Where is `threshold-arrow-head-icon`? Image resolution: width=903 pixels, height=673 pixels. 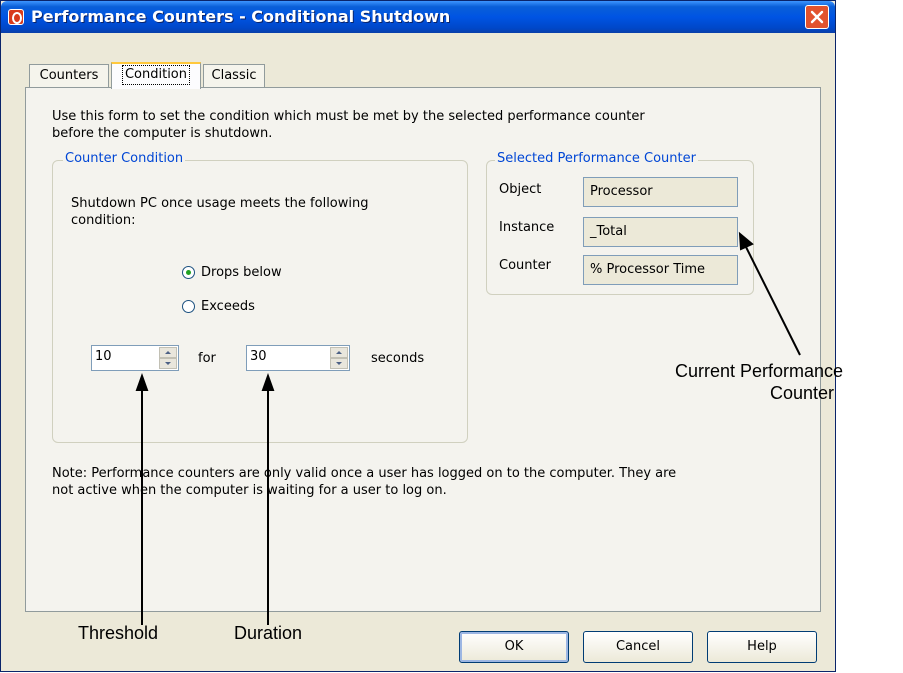
threshold-arrow-head-icon is located at coordinates (142, 382).